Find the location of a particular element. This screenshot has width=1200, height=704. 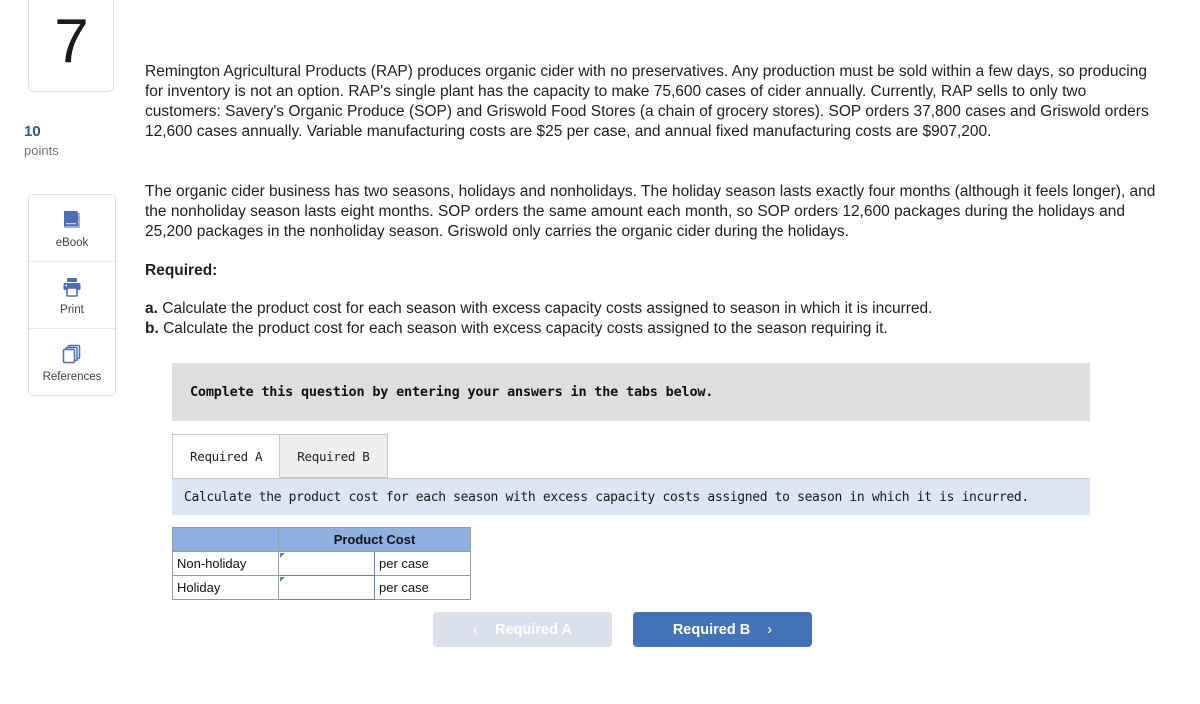

prev-required-a-button: ‹ Required A is located at coordinates (522, 629).